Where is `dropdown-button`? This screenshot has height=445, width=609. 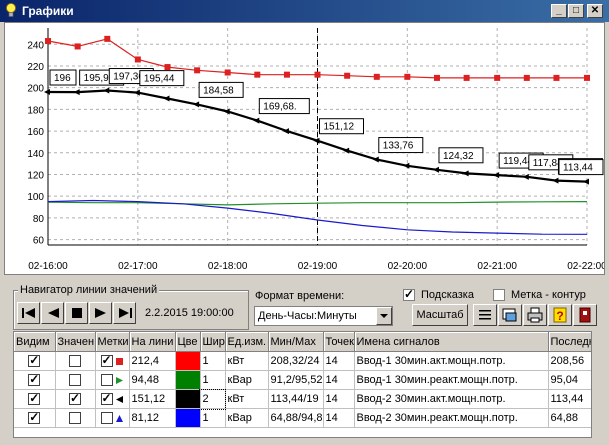
dropdown-button is located at coordinates (384, 316).